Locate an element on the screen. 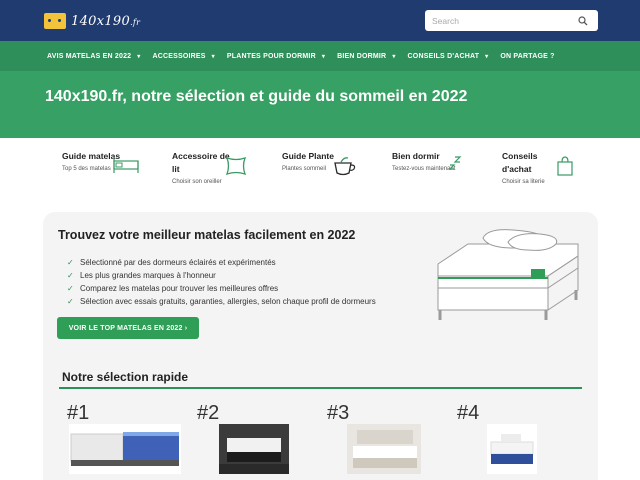 The width and height of the screenshot is (640, 480). top-matelas-button: VOIR LE TOP MATELAS EN 2022 › is located at coordinates (128, 328).